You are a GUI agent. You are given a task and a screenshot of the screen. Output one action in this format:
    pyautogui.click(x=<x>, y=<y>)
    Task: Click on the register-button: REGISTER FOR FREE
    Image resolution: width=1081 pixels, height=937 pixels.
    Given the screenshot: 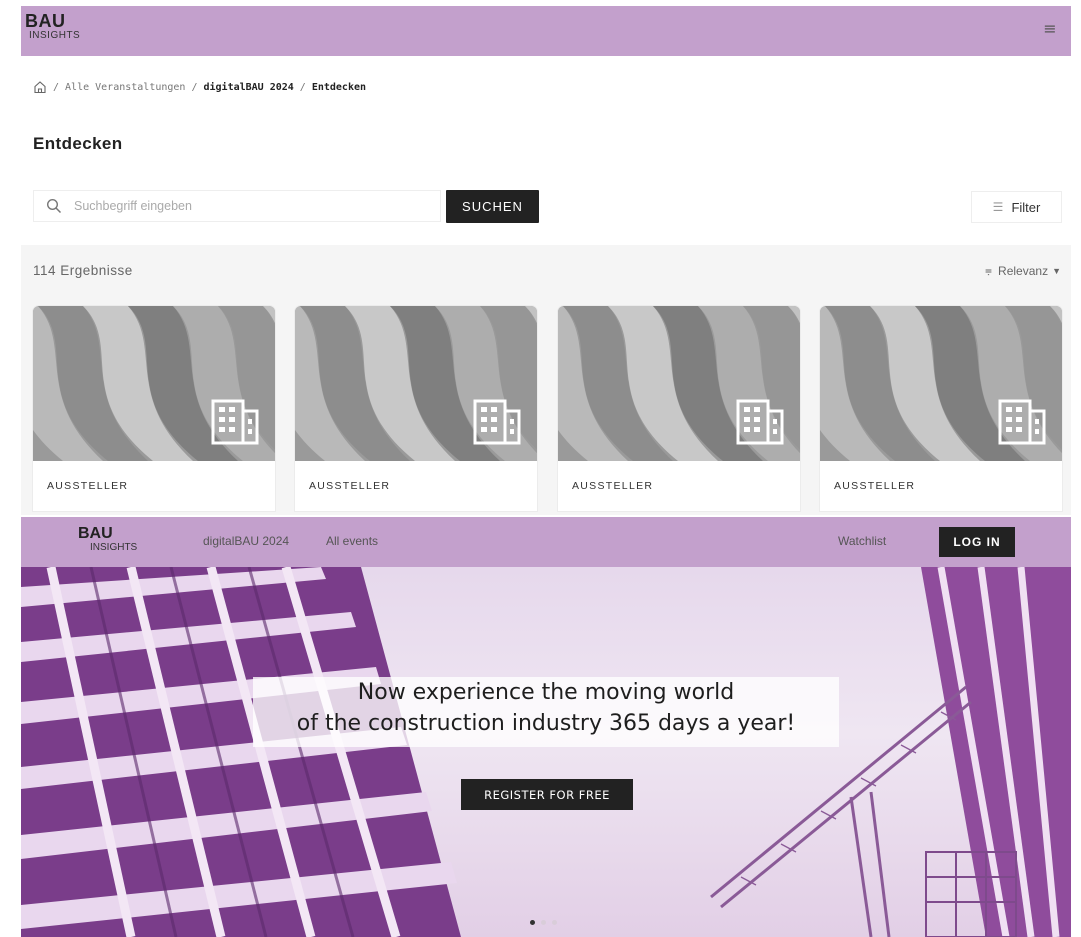 What is the action you would take?
    pyautogui.click(x=547, y=794)
    